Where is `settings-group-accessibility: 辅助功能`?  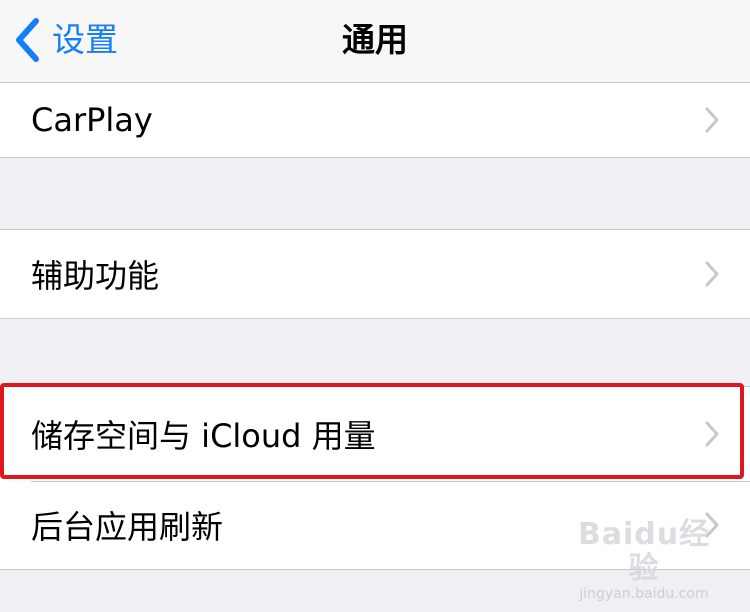 settings-group-accessibility: 辅助功能 is located at coordinates (375, 274).